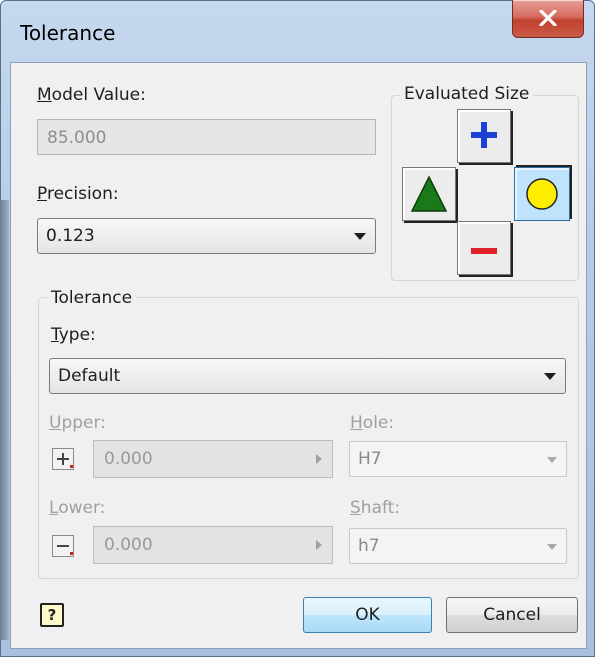 This screenshot has width=595, height=657. What do you see at coordinates (89, 376) in the screenshot?
I see `type-value: Default` at bounding box center [89, 376].